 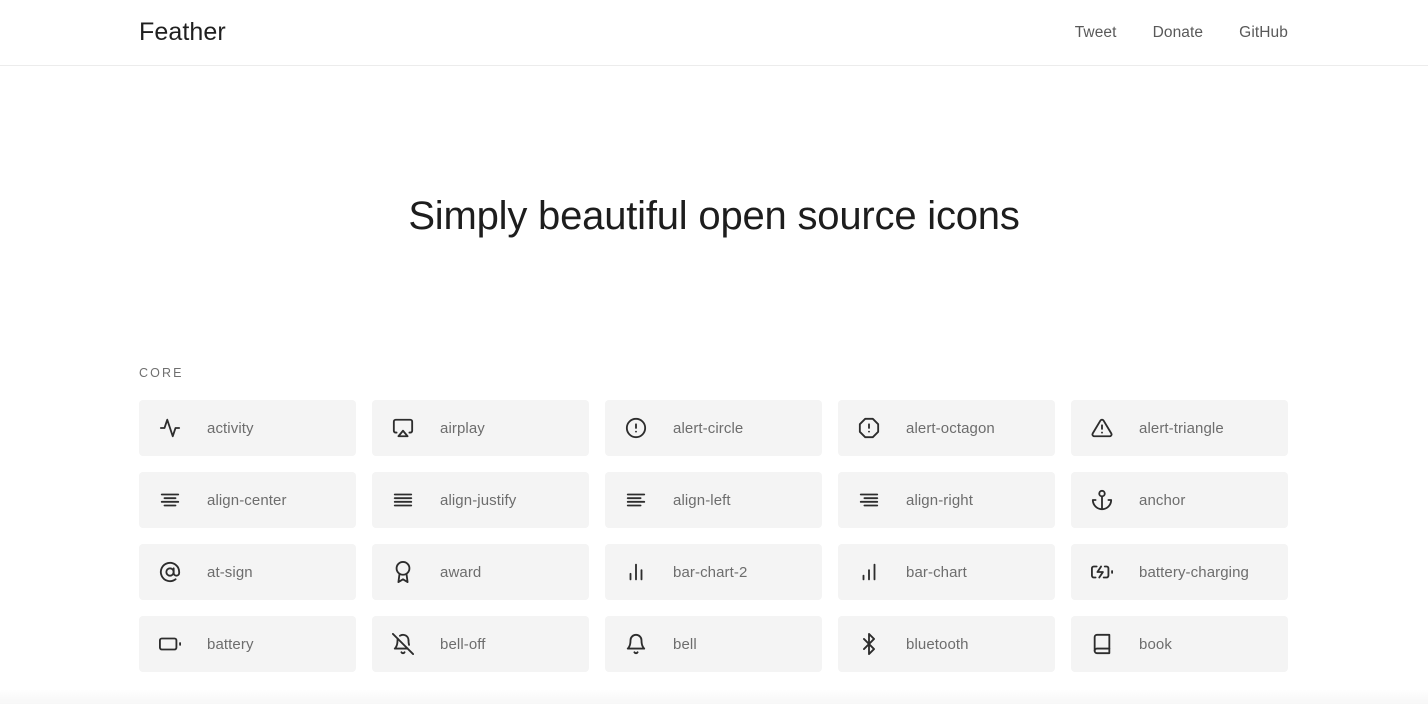 I want to click on align-justify-icon, so click(x=403, y=500).